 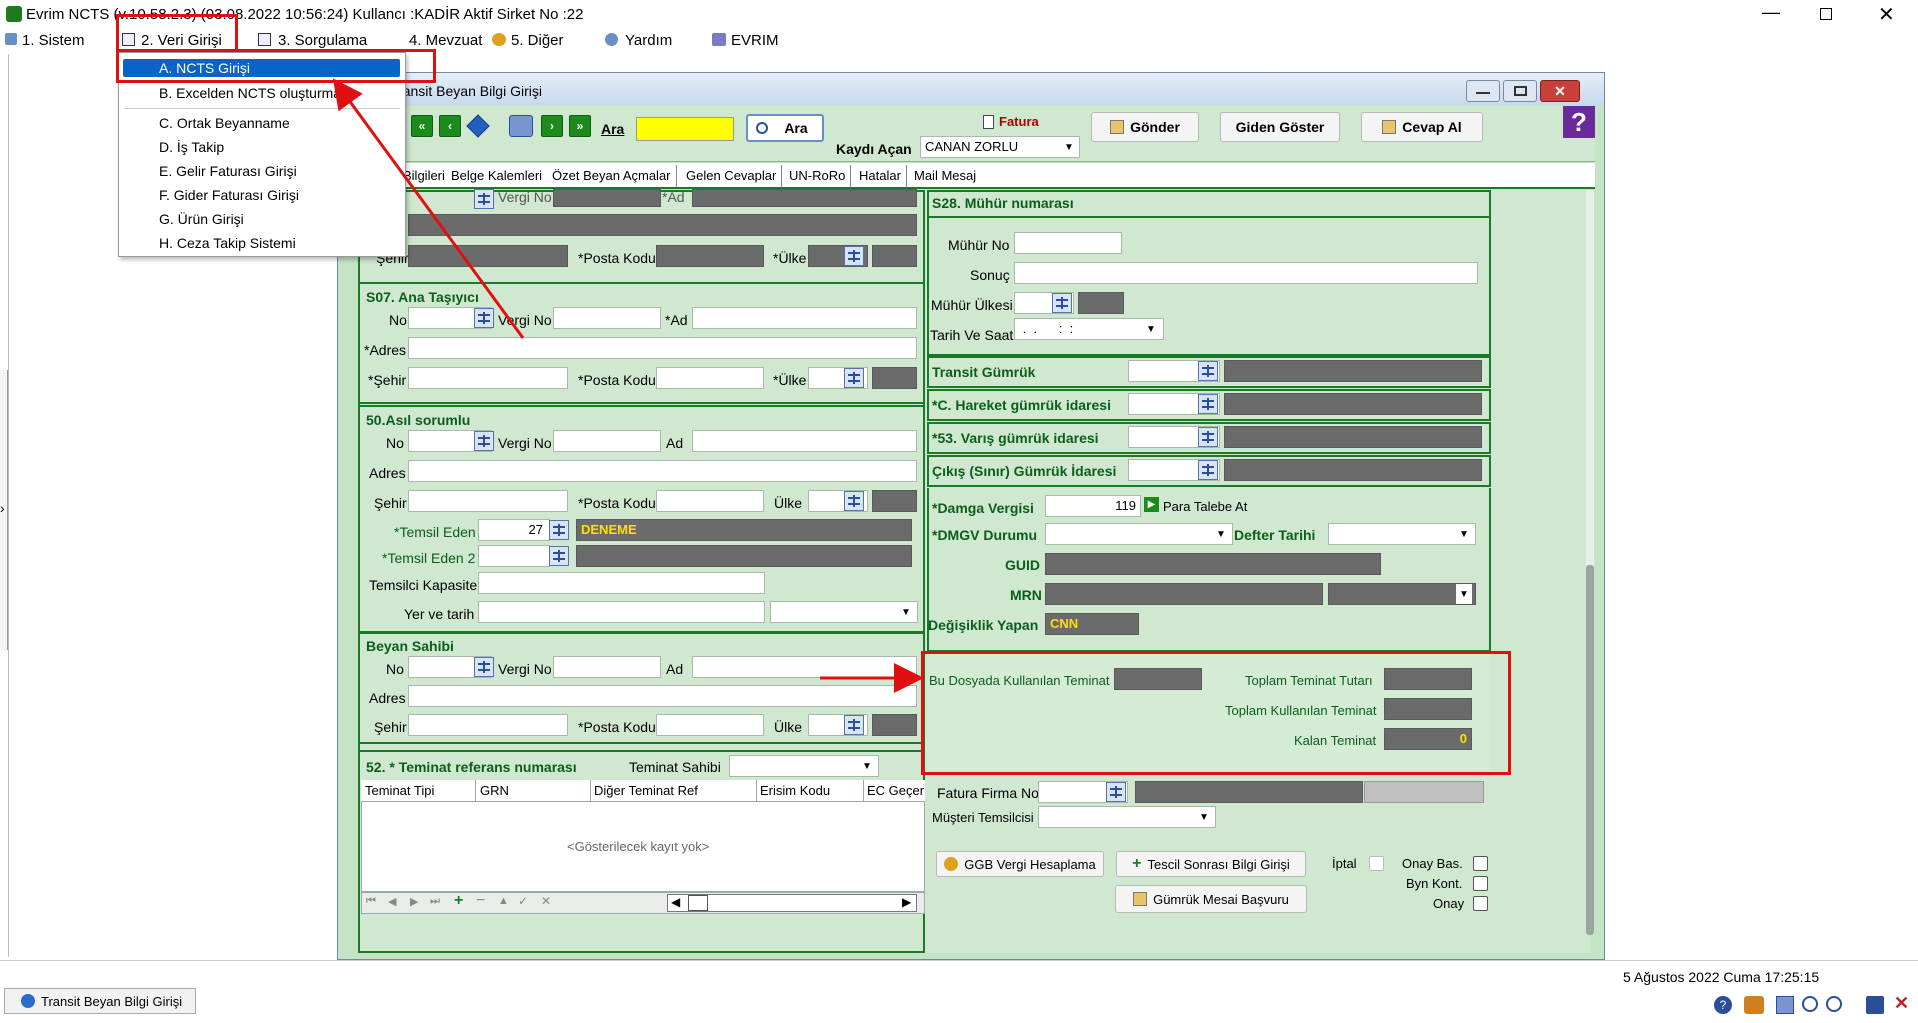 I want to click on status-search-icon, so click(x=1810, y=1004).